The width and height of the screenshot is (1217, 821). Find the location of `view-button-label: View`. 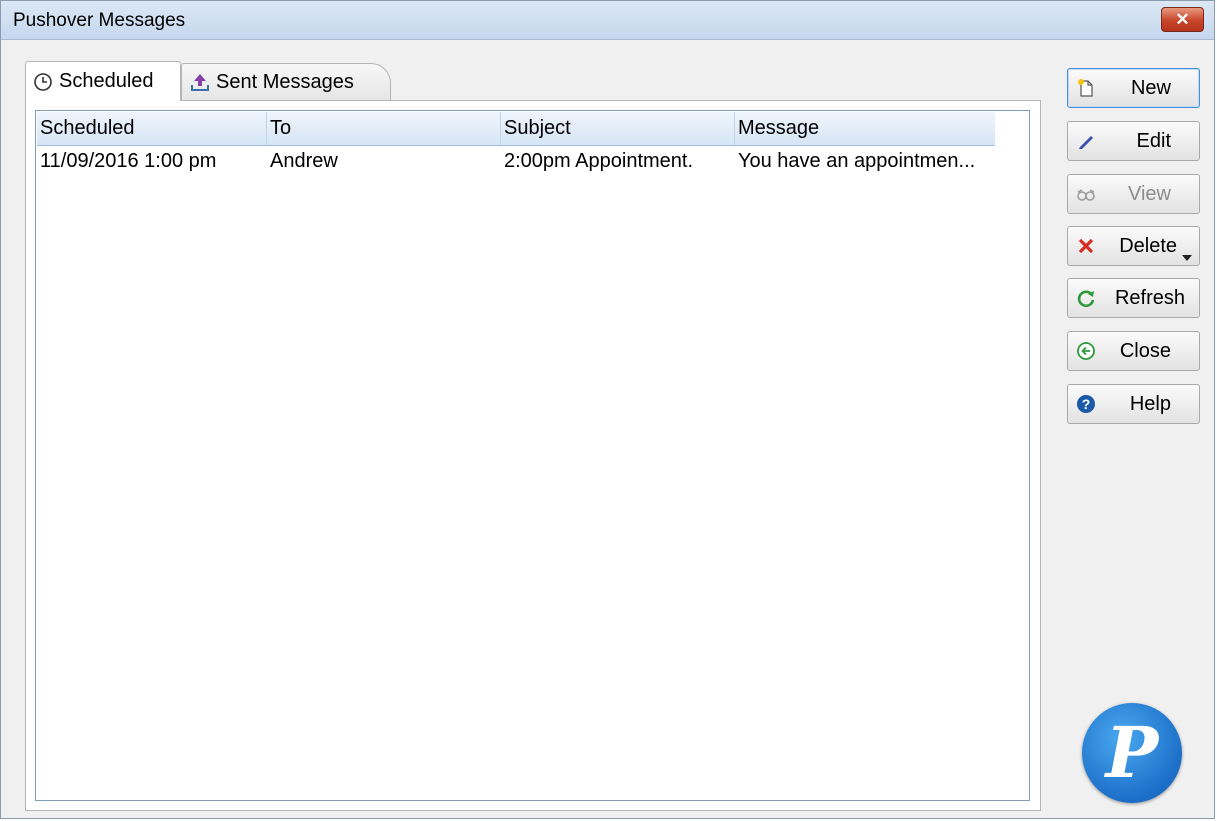

view-button-label: View is located at coordinates (1149, 194).